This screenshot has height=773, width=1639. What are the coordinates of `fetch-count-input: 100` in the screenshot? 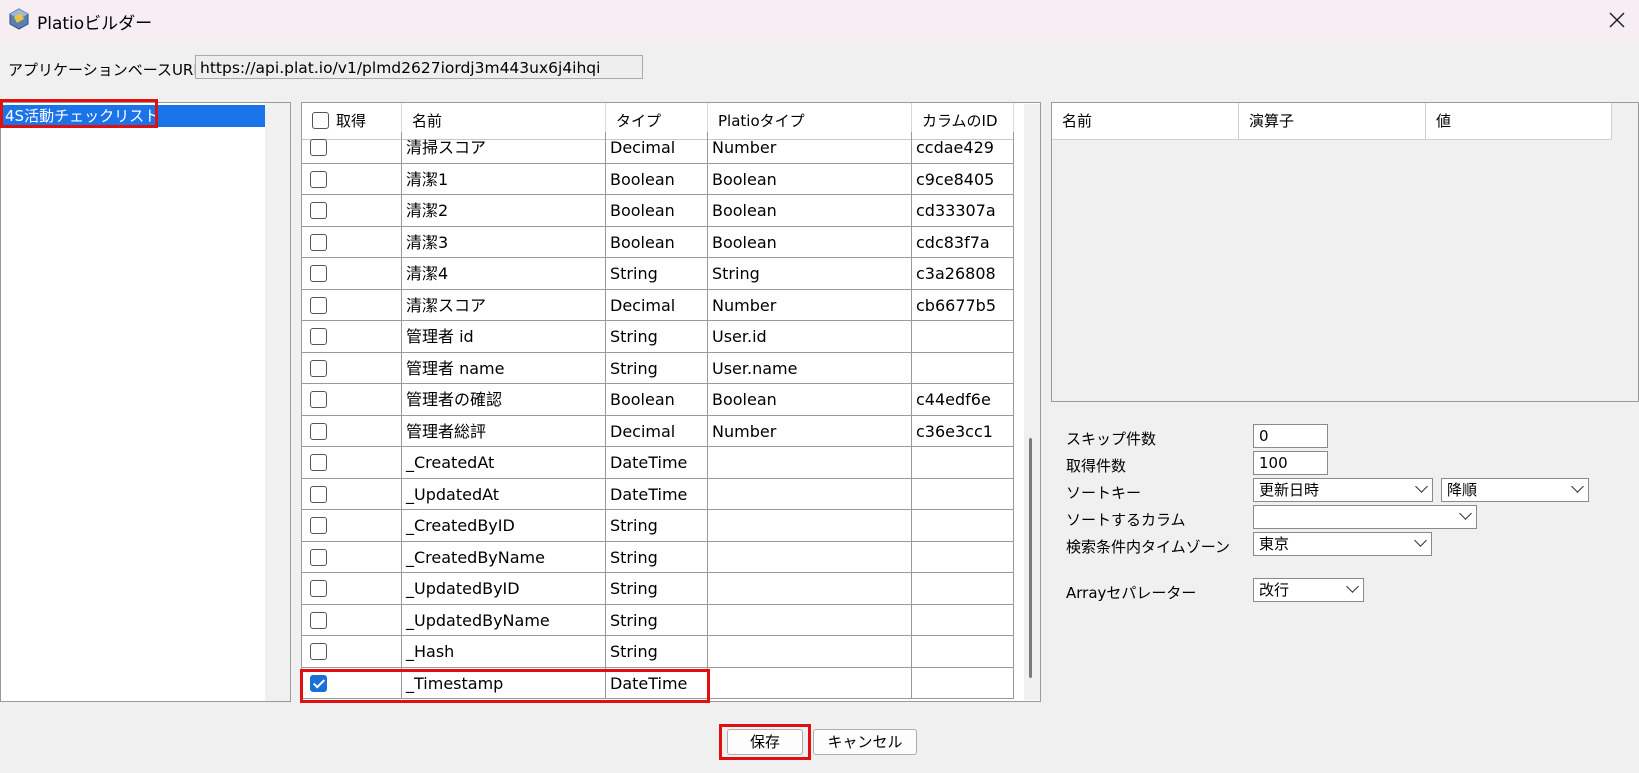 It's located at (1290, 463).